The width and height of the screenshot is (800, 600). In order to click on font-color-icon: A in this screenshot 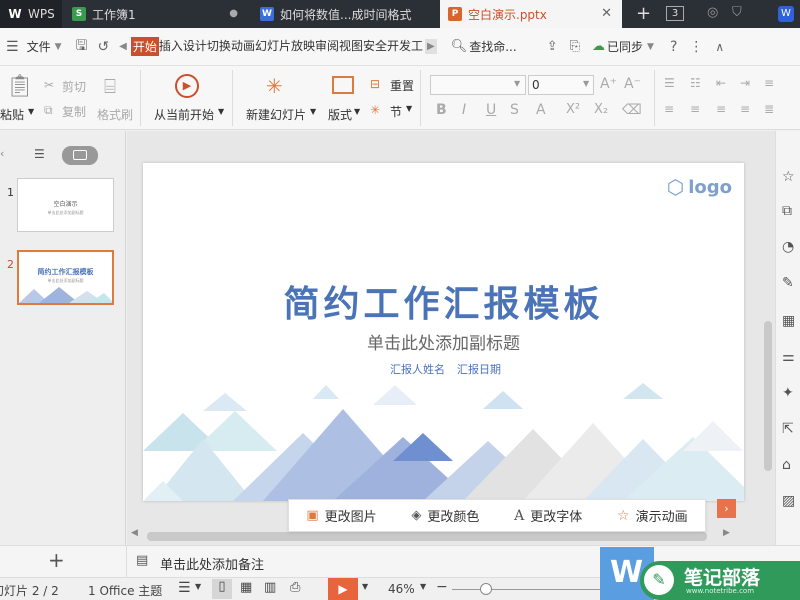, I will do `click(541, 110)`.